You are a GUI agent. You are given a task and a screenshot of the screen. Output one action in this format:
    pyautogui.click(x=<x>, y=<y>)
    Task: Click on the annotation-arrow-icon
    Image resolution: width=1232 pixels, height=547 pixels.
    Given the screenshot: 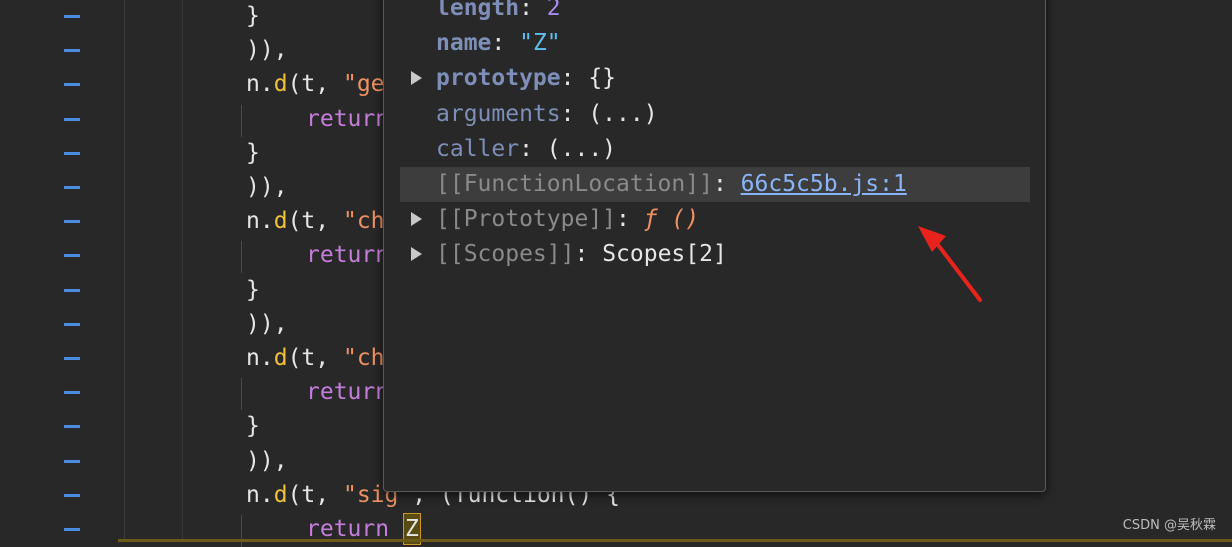 What is the action you would take?
    pyautogui.click(x=950, y=264)
    